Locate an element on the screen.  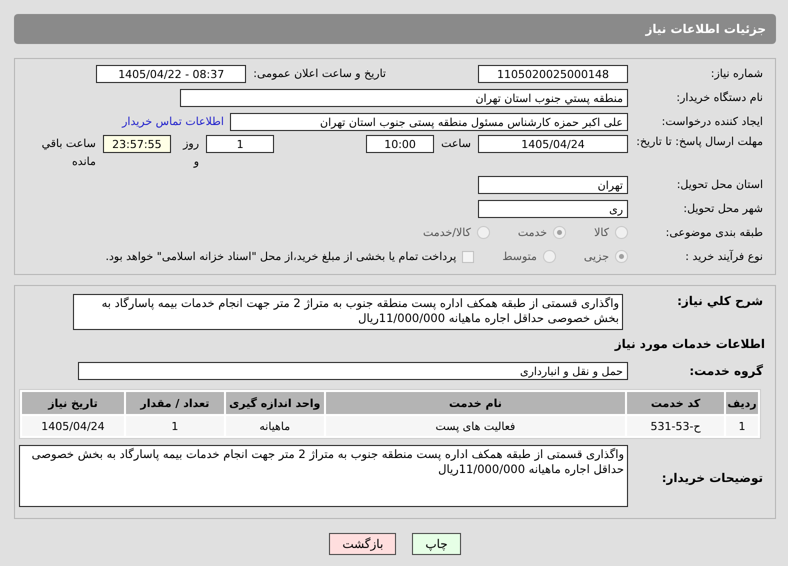
field-label: طبقه بندی موضوعی: is located at coordinates (714, 232).